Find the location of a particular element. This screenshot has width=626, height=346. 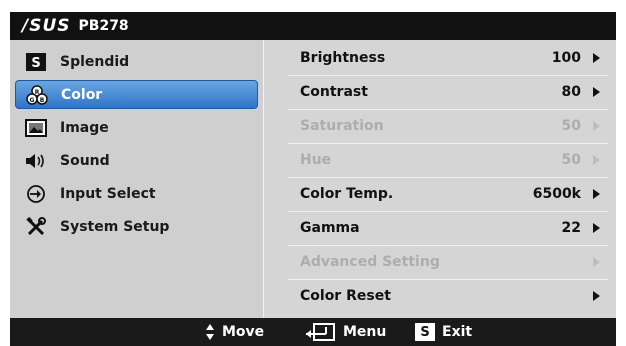

setting-hue: Hue 50 is located at coordinates (450, 160).